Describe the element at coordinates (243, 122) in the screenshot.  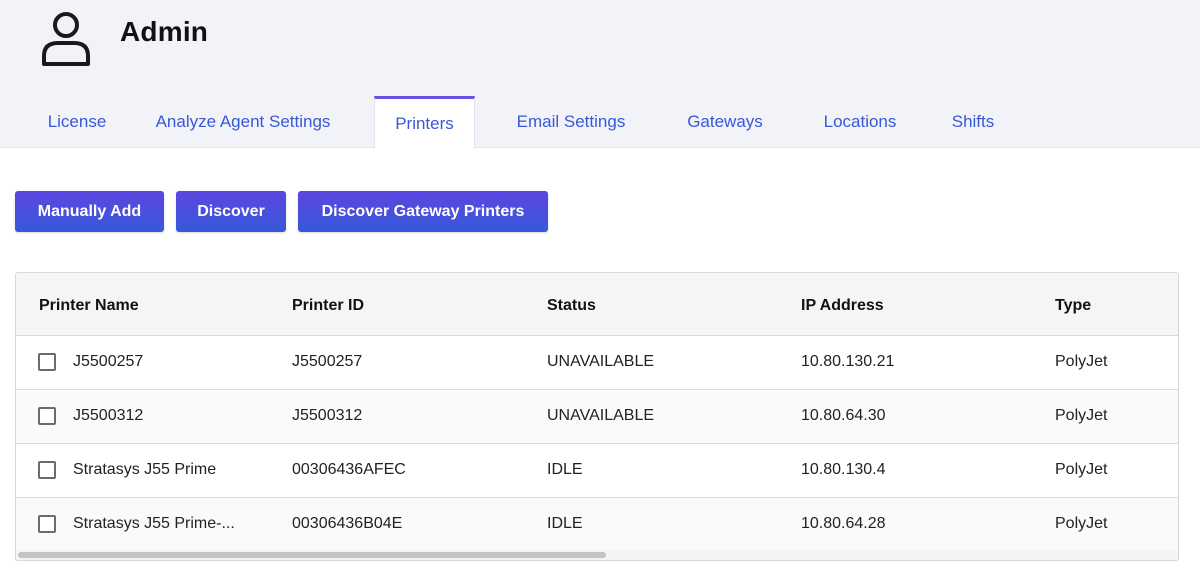
I see `tab-analyze-agent-settings: Analyze Agent Settings` at that location.